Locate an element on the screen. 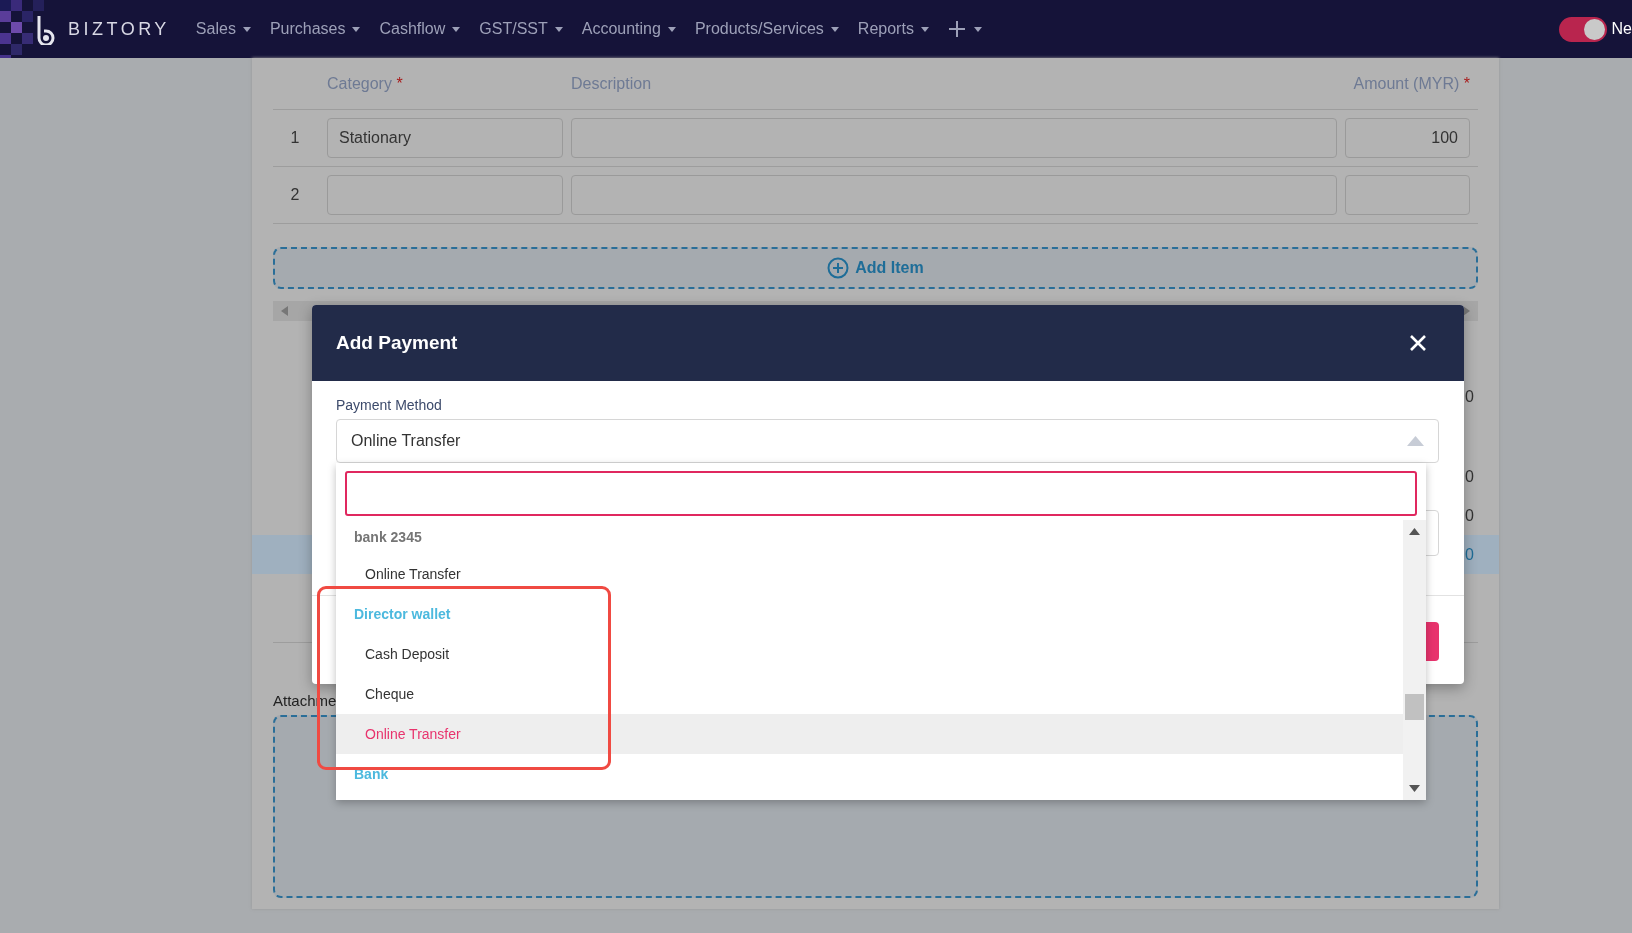  dialog-title: Add Payment is located at coordinates (397, 343).